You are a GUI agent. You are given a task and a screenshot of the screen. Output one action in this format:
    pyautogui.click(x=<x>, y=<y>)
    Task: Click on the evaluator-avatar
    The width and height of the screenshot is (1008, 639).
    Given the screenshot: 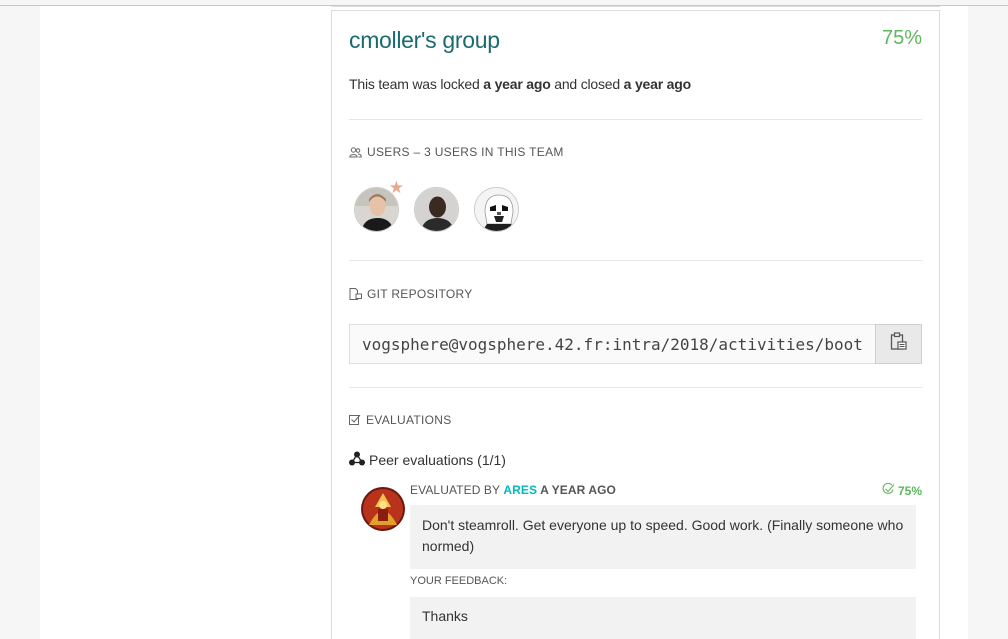 What is the action you would take?
    pyautogui.click(x=383, y=509)
    